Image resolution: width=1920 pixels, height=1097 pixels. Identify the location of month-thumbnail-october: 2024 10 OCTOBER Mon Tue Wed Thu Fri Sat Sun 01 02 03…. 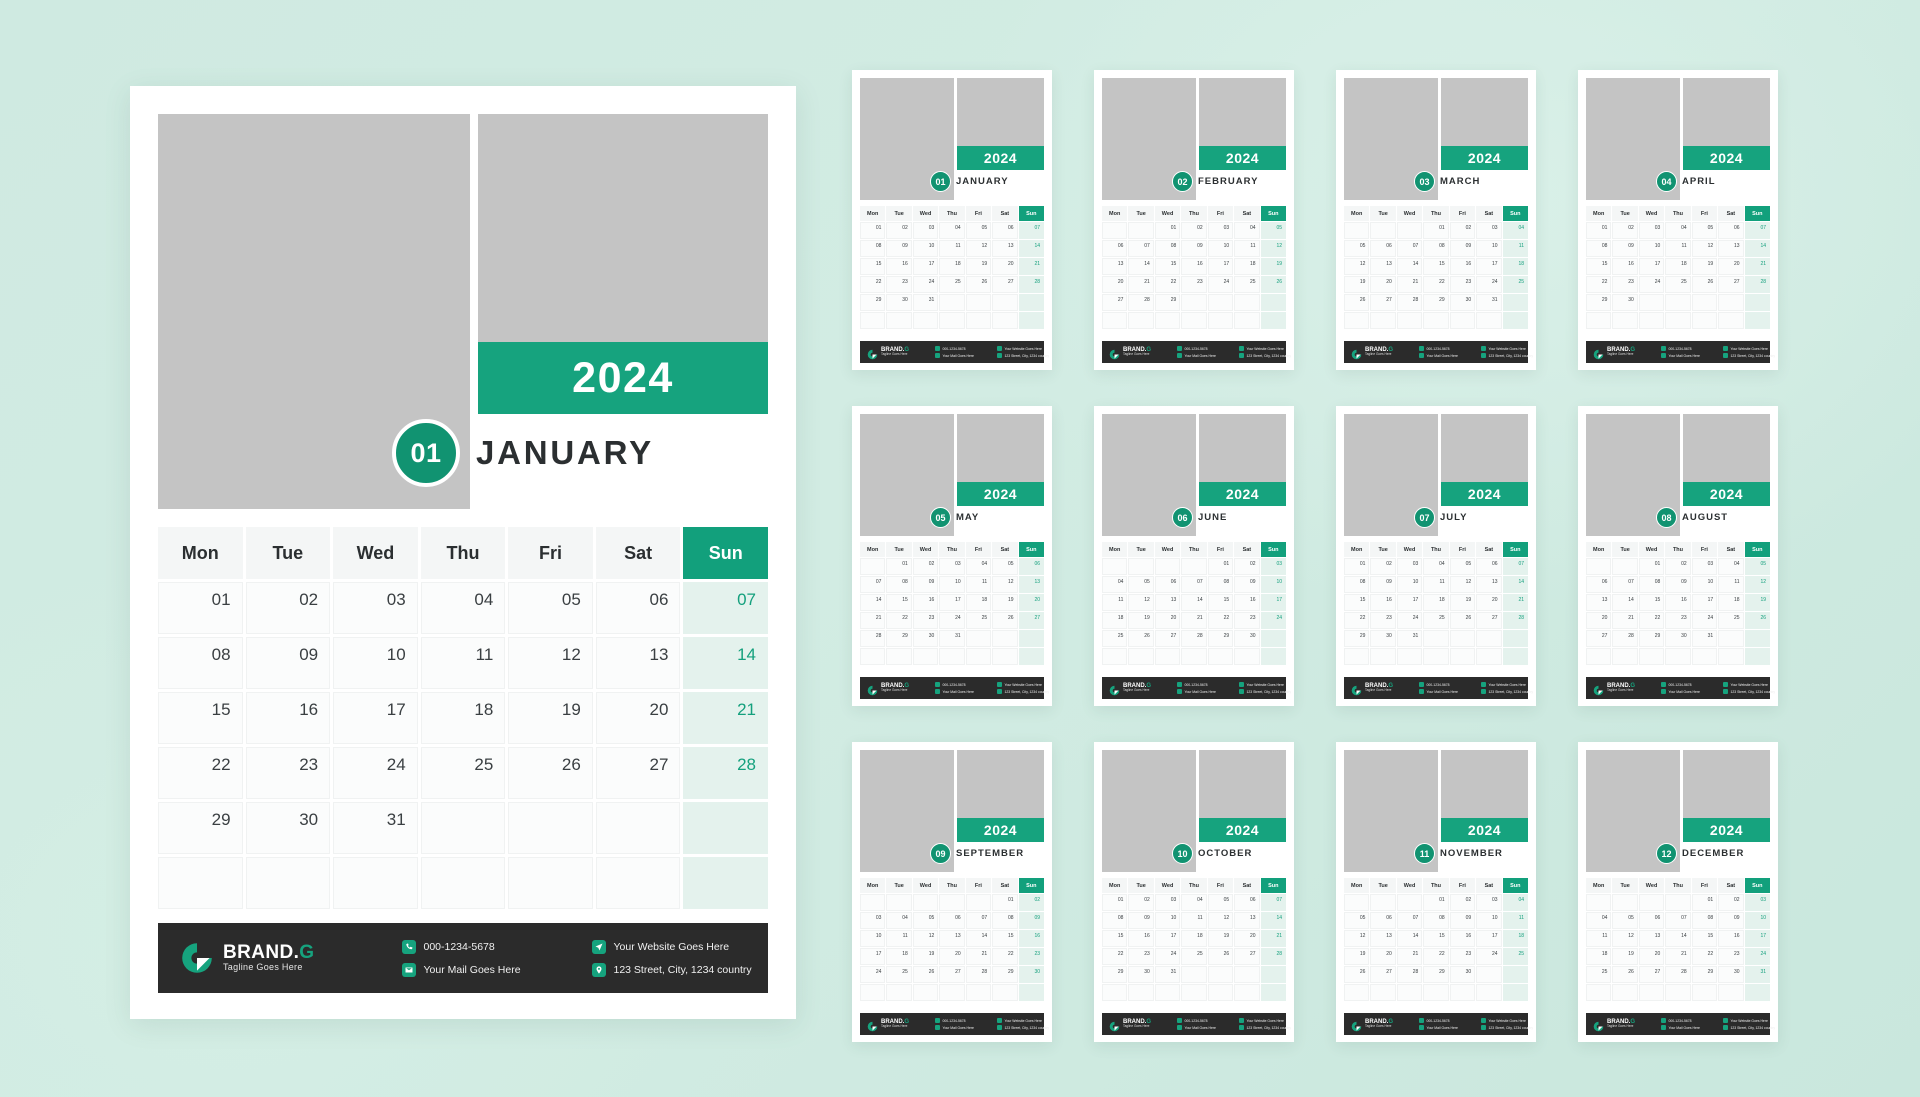
(1194, 892).